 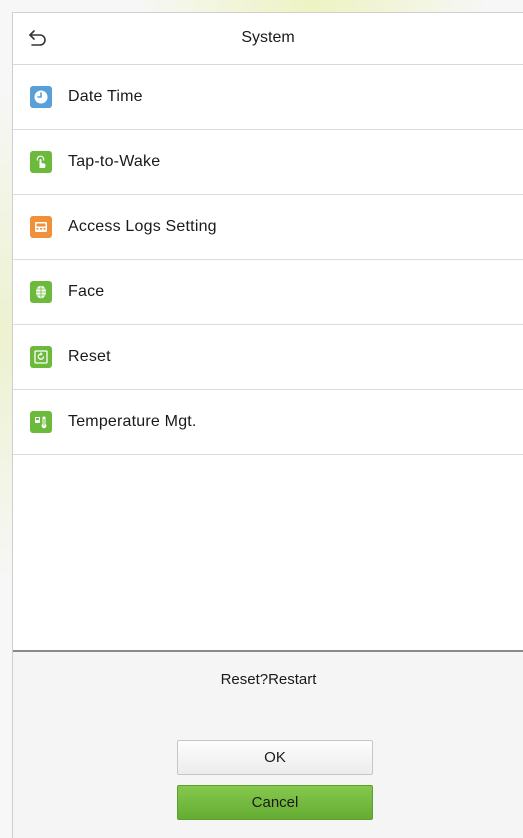 What do you see at coordinates (41, 227) in the screenshot?
I see `logs-icon` at bounding box center [41, 227].